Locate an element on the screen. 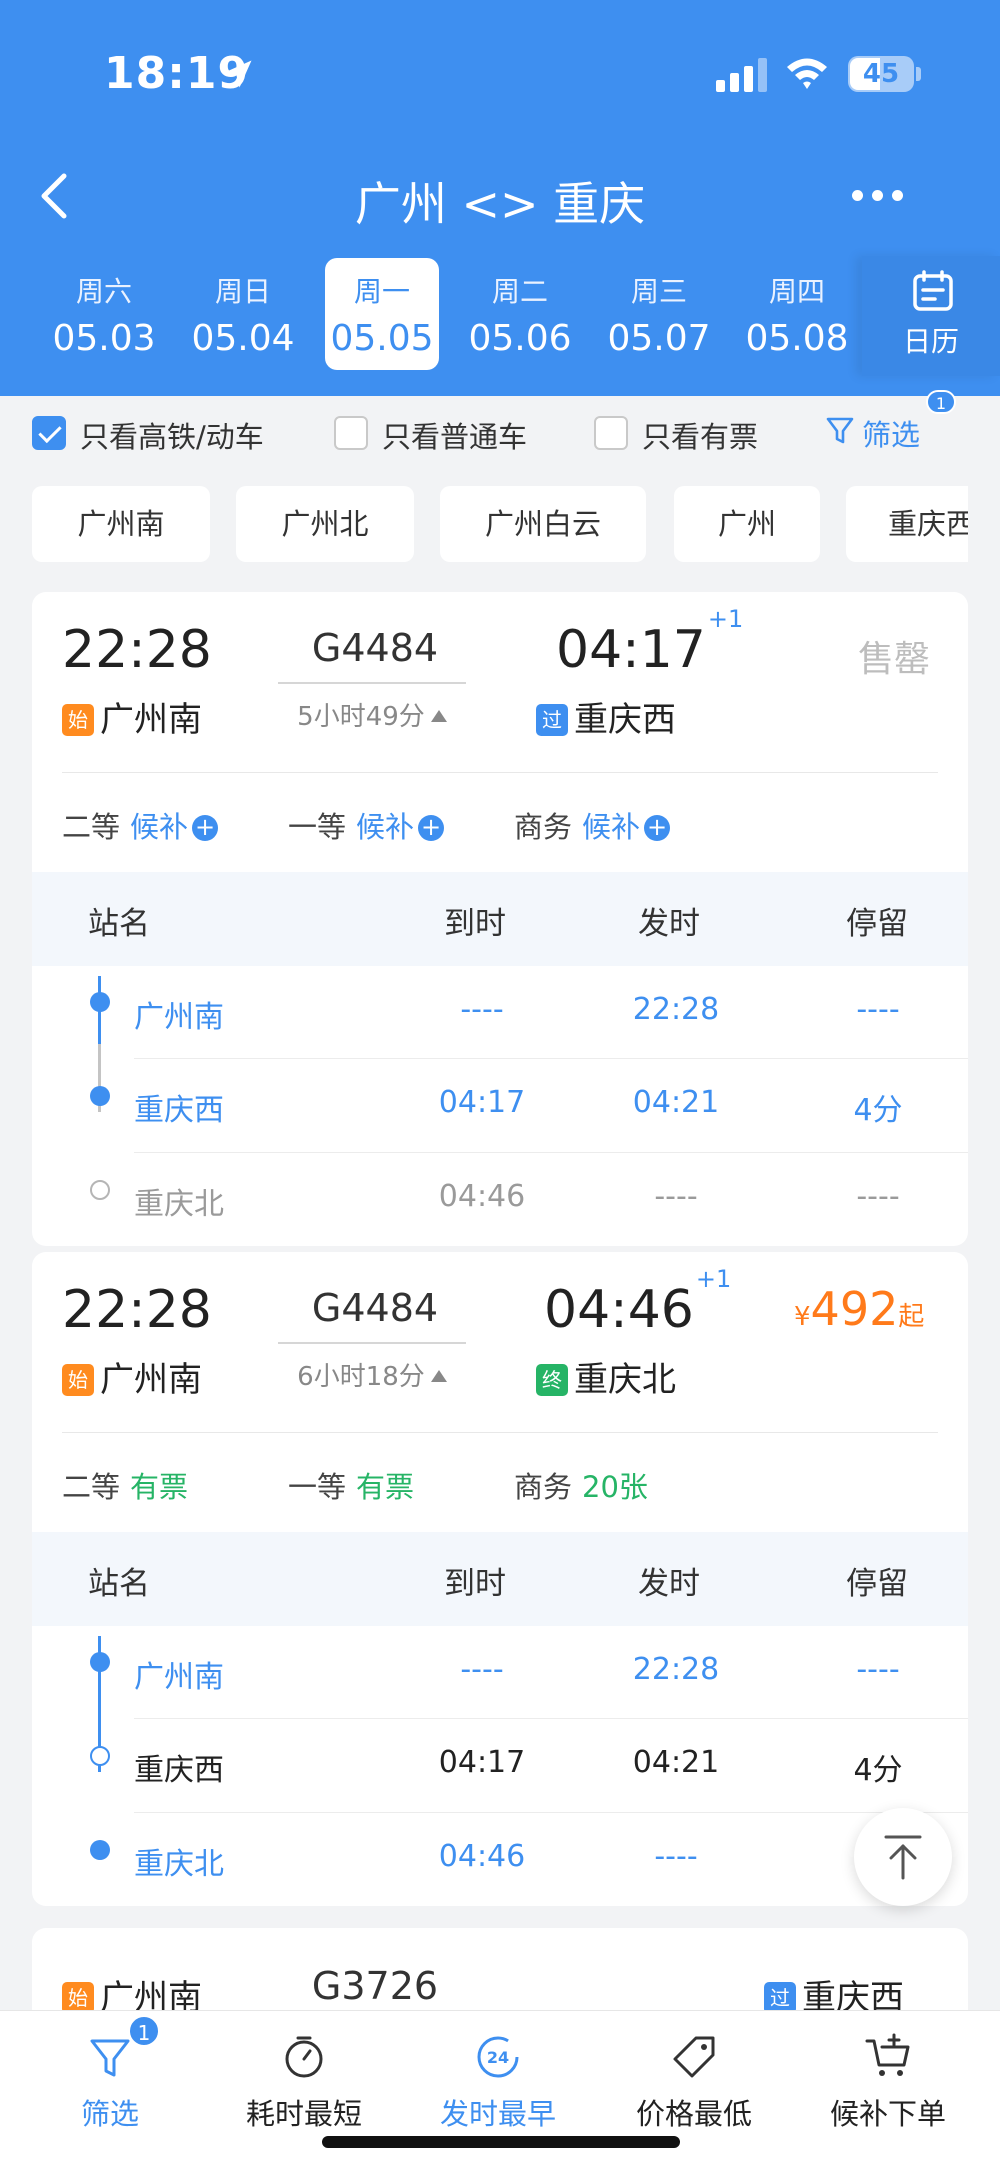 The image size is (1000, 2168). signal-icon is located at coordinates (741, 75).